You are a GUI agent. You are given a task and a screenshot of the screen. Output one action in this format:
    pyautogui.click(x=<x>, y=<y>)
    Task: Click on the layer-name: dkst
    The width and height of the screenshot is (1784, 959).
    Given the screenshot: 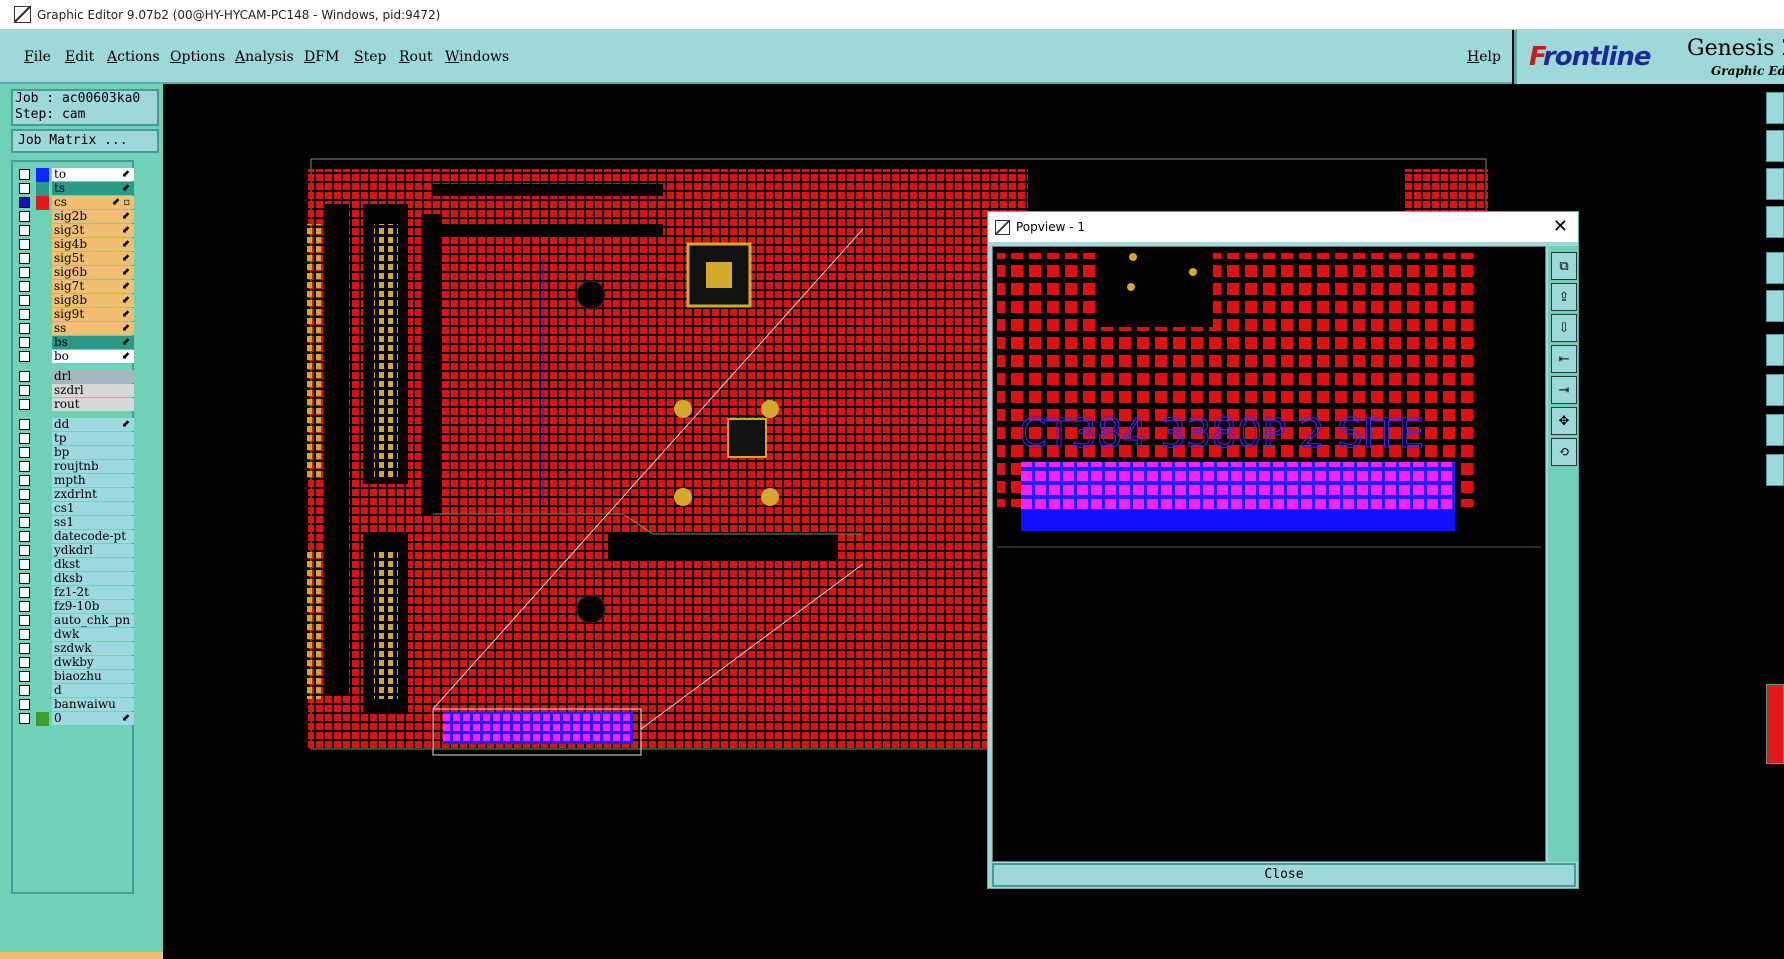 What is the action you would take?
    pyautogui.click(x=93, y=564)
    